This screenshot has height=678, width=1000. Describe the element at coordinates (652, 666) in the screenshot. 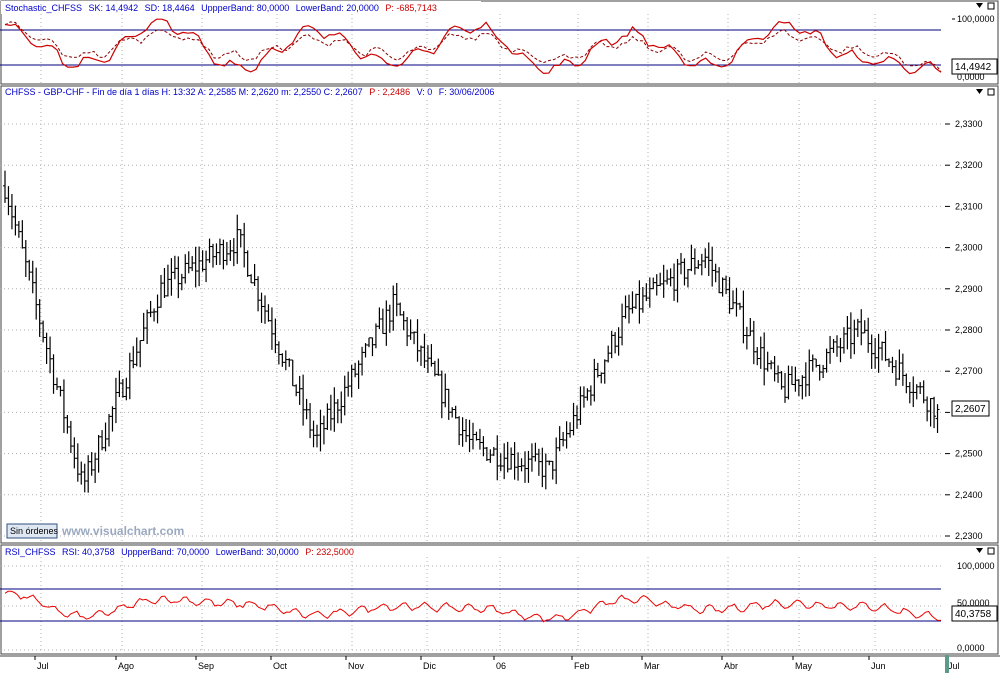

I see `x-axis-month-label: Mar` at that location.